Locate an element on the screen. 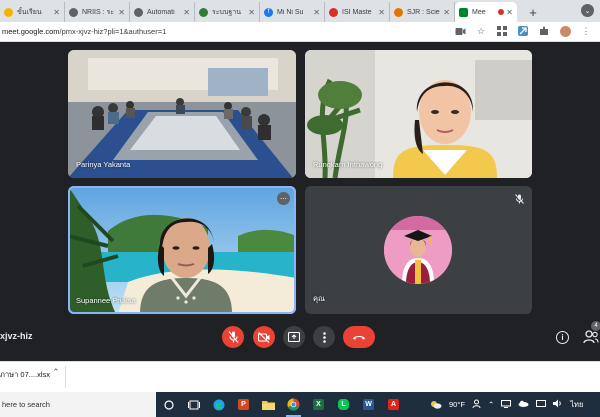  cloud-icon is located at coordinates (523, 404).